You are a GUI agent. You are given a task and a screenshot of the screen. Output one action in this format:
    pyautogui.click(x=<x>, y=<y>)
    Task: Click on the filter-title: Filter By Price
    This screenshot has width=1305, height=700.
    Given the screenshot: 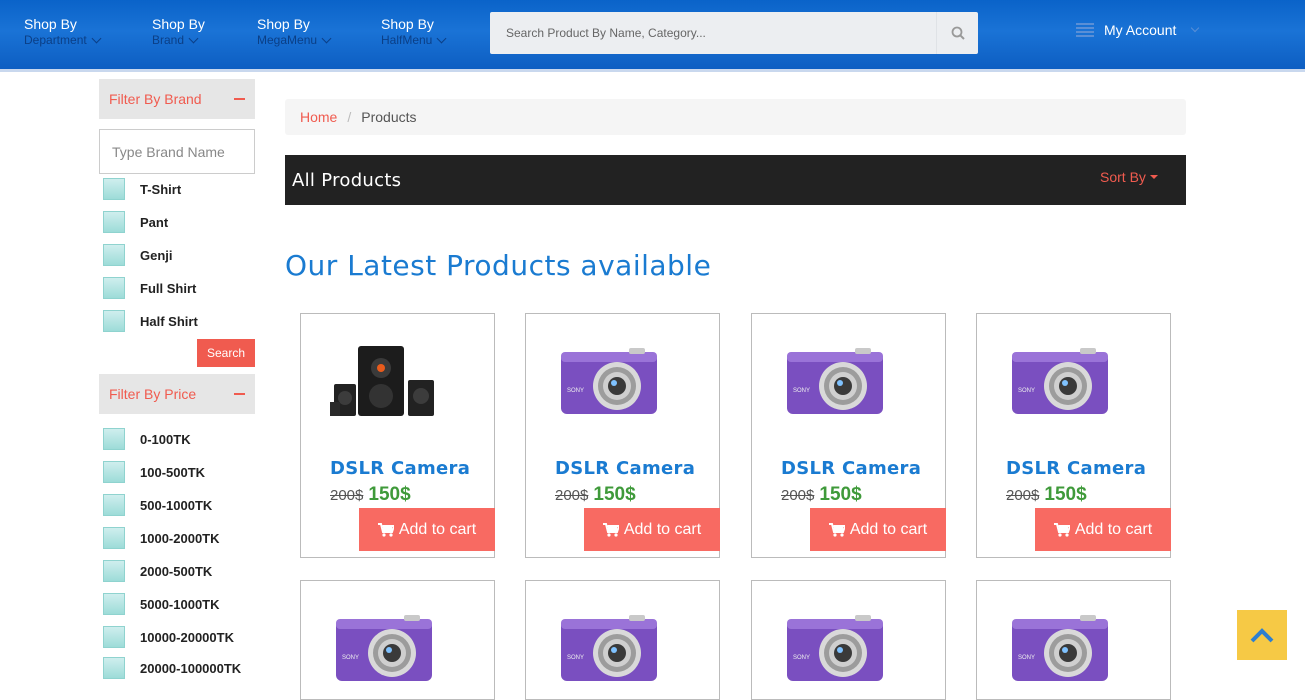 What is the action you would take?
    pyautogui.click(x=153, y=394)
    